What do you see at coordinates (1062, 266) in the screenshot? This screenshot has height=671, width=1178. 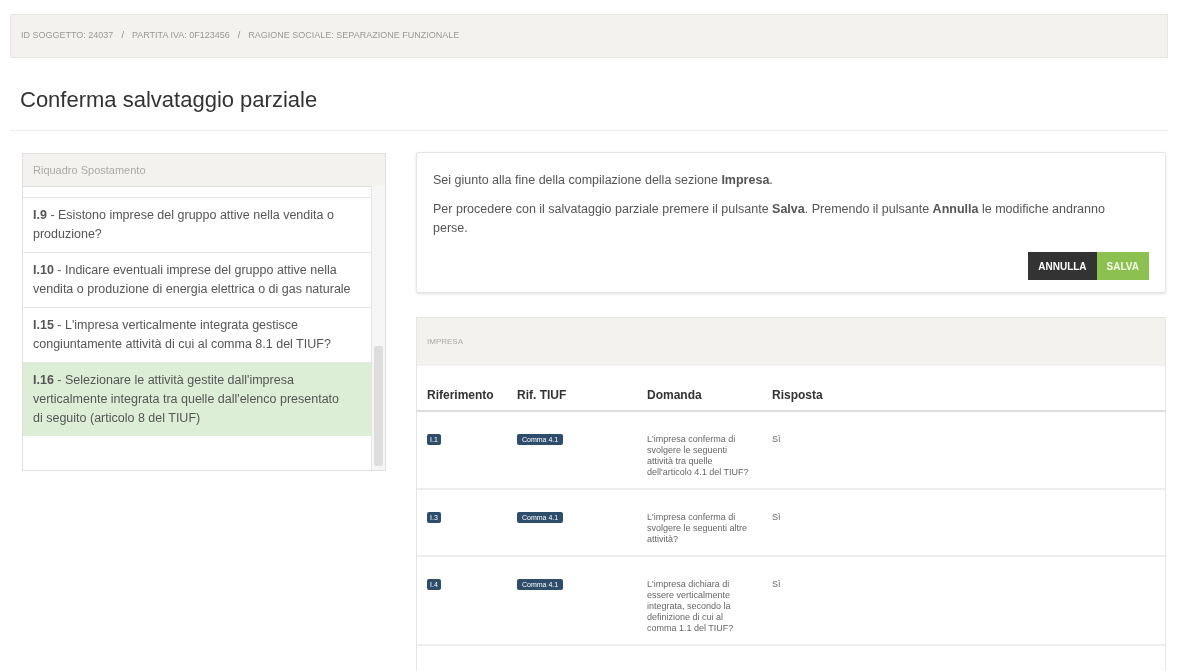 I see `cancel-button: ANNULLA` at bounding box center [1062, 266].